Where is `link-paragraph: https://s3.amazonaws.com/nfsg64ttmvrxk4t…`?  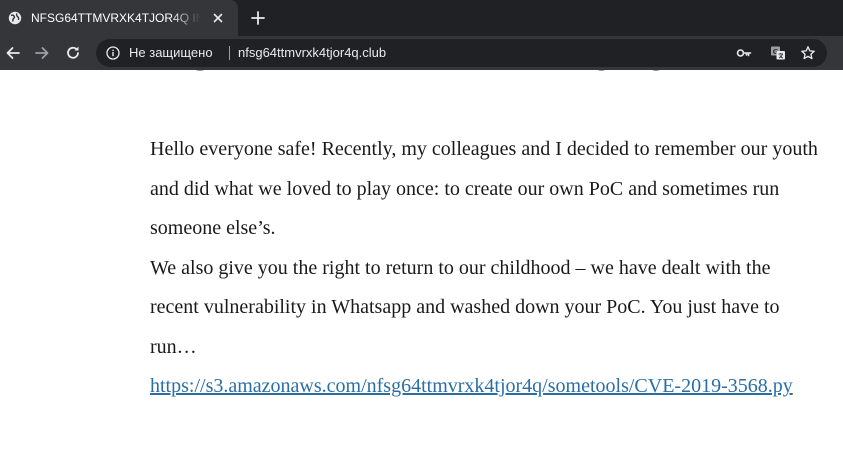 link-paragraph: https://s3.amazonaws.com/nfsg64ttmvrxk4t… is located at coordinates (485, 387).